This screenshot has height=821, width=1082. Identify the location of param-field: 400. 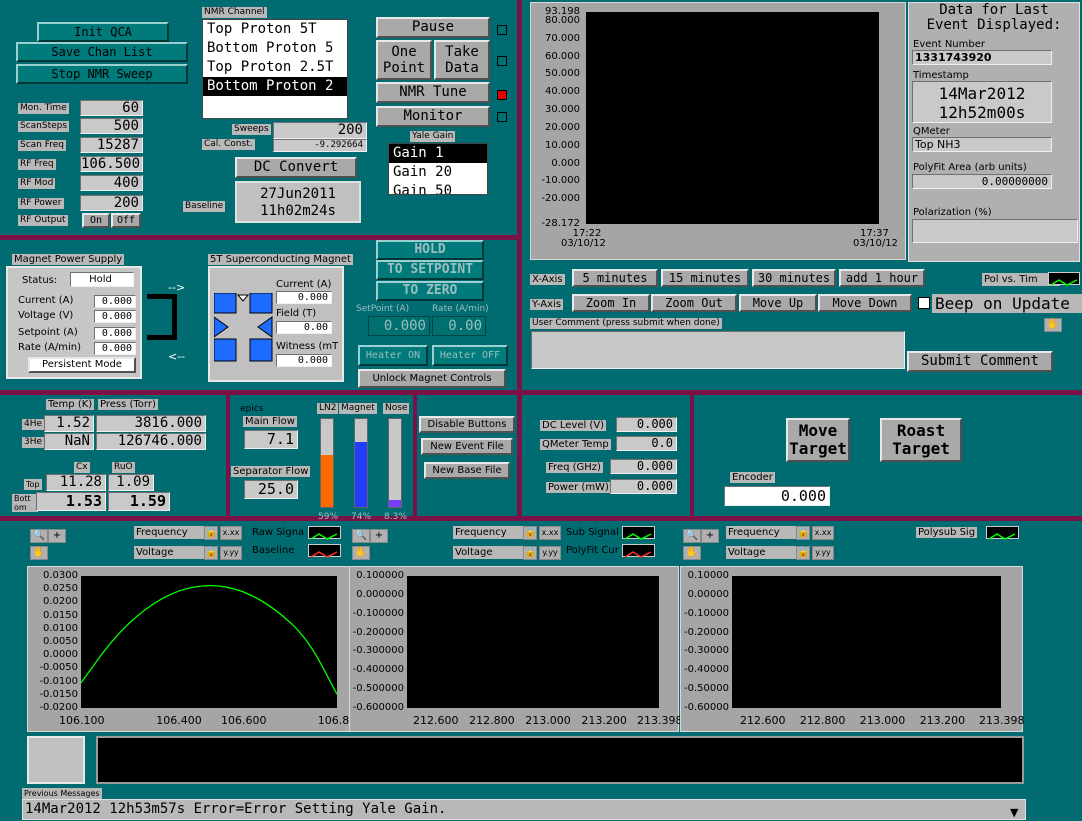
(111, 183).